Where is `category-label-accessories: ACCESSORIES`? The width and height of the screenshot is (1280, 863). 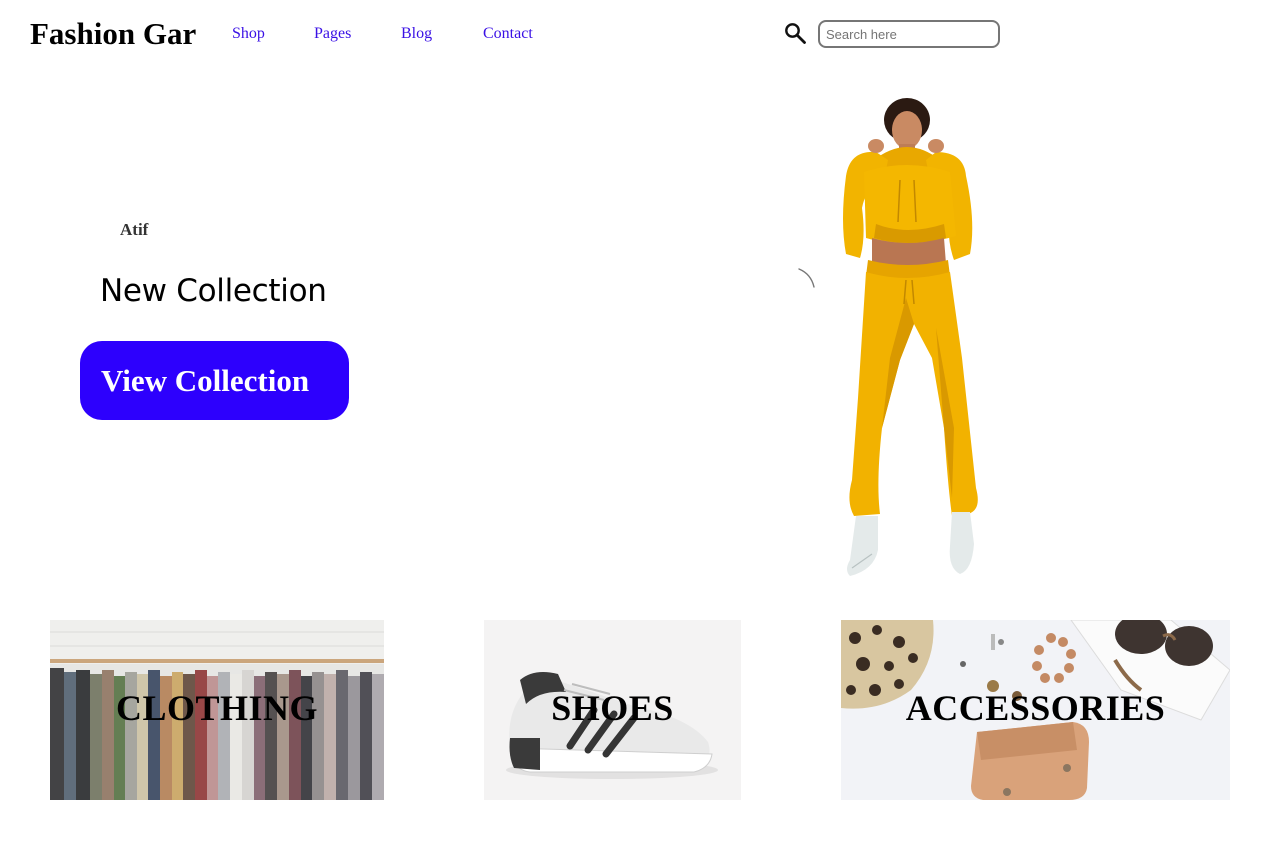 category-label-accessories: ACCESSORIES is located at coordinates (1035, 708).